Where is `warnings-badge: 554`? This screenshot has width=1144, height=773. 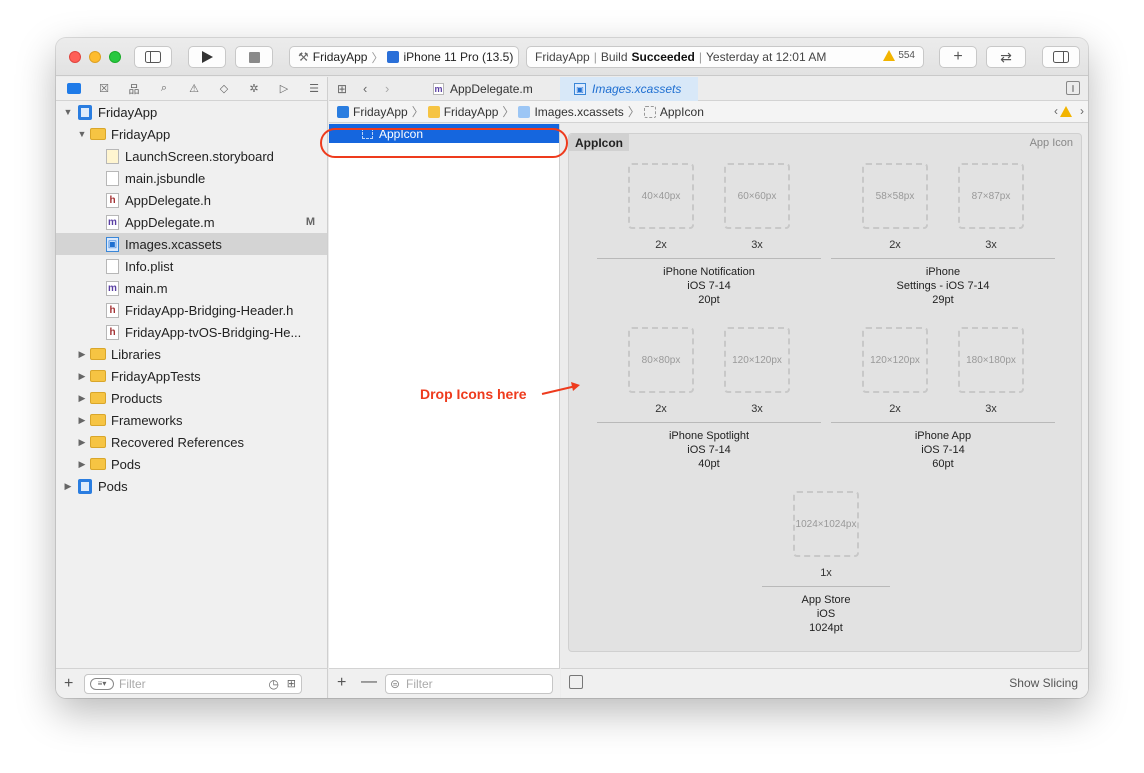 warnings-badge: 554 is located at coordinates (899, 55).